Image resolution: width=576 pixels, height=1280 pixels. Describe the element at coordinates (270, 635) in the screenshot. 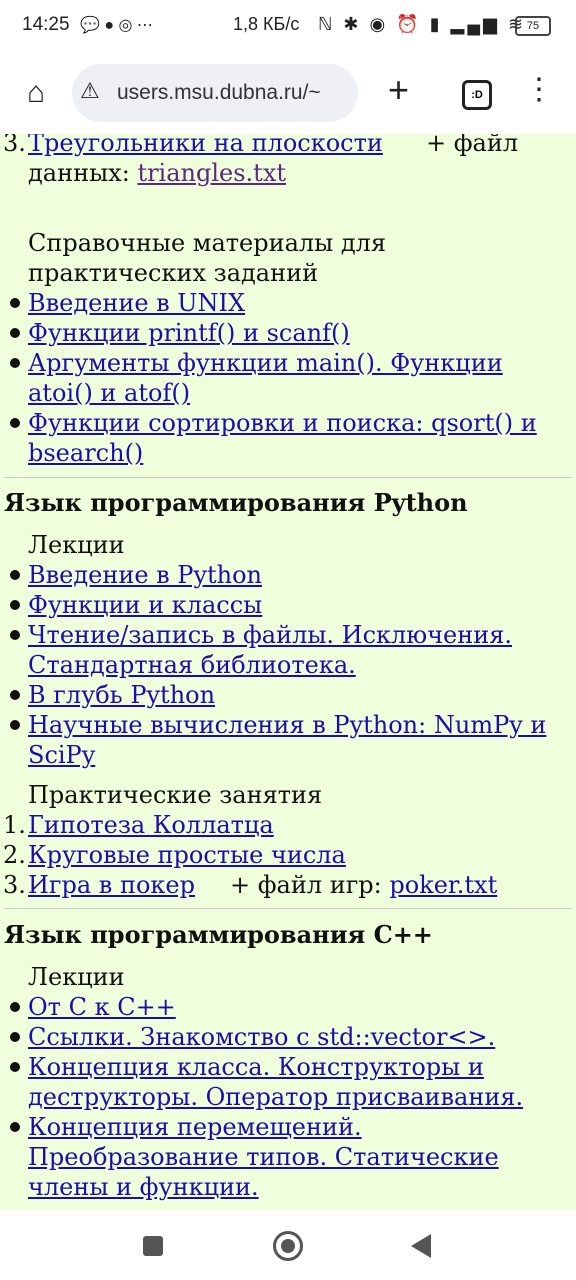

I see `link-python-files: Чтение/запись в файлы. Исключения.` at that location.